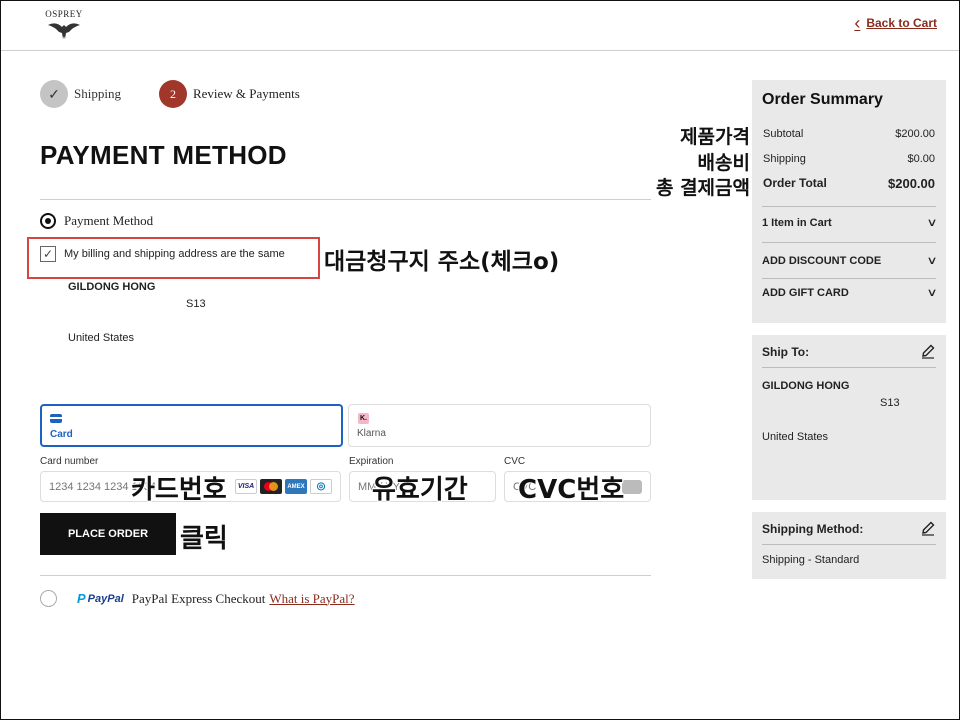 This screenshot has height=720, width=960. I want to click on payment-method-label: Payment Method, so click(109, 220).